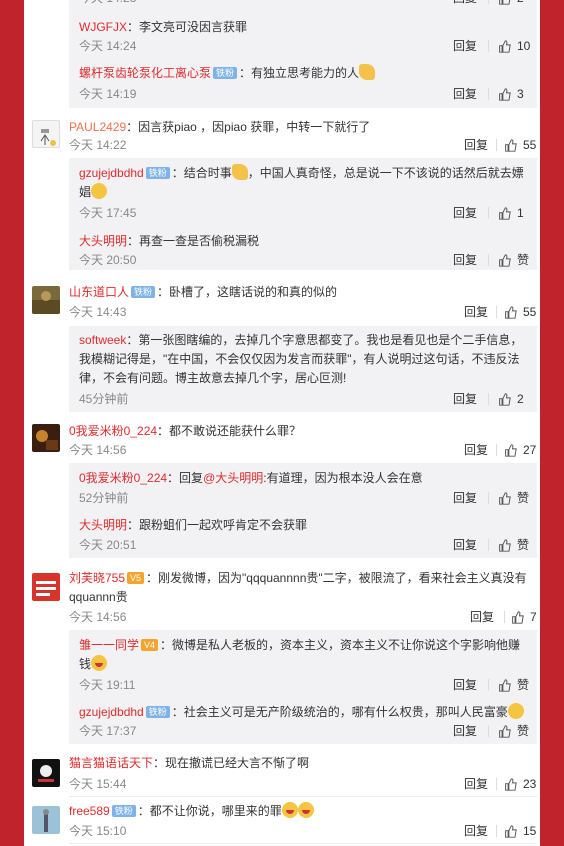  Describe the element at coordinates (201, 173) in the screenshot. I see `comment-text: ：结合时事` at that location.